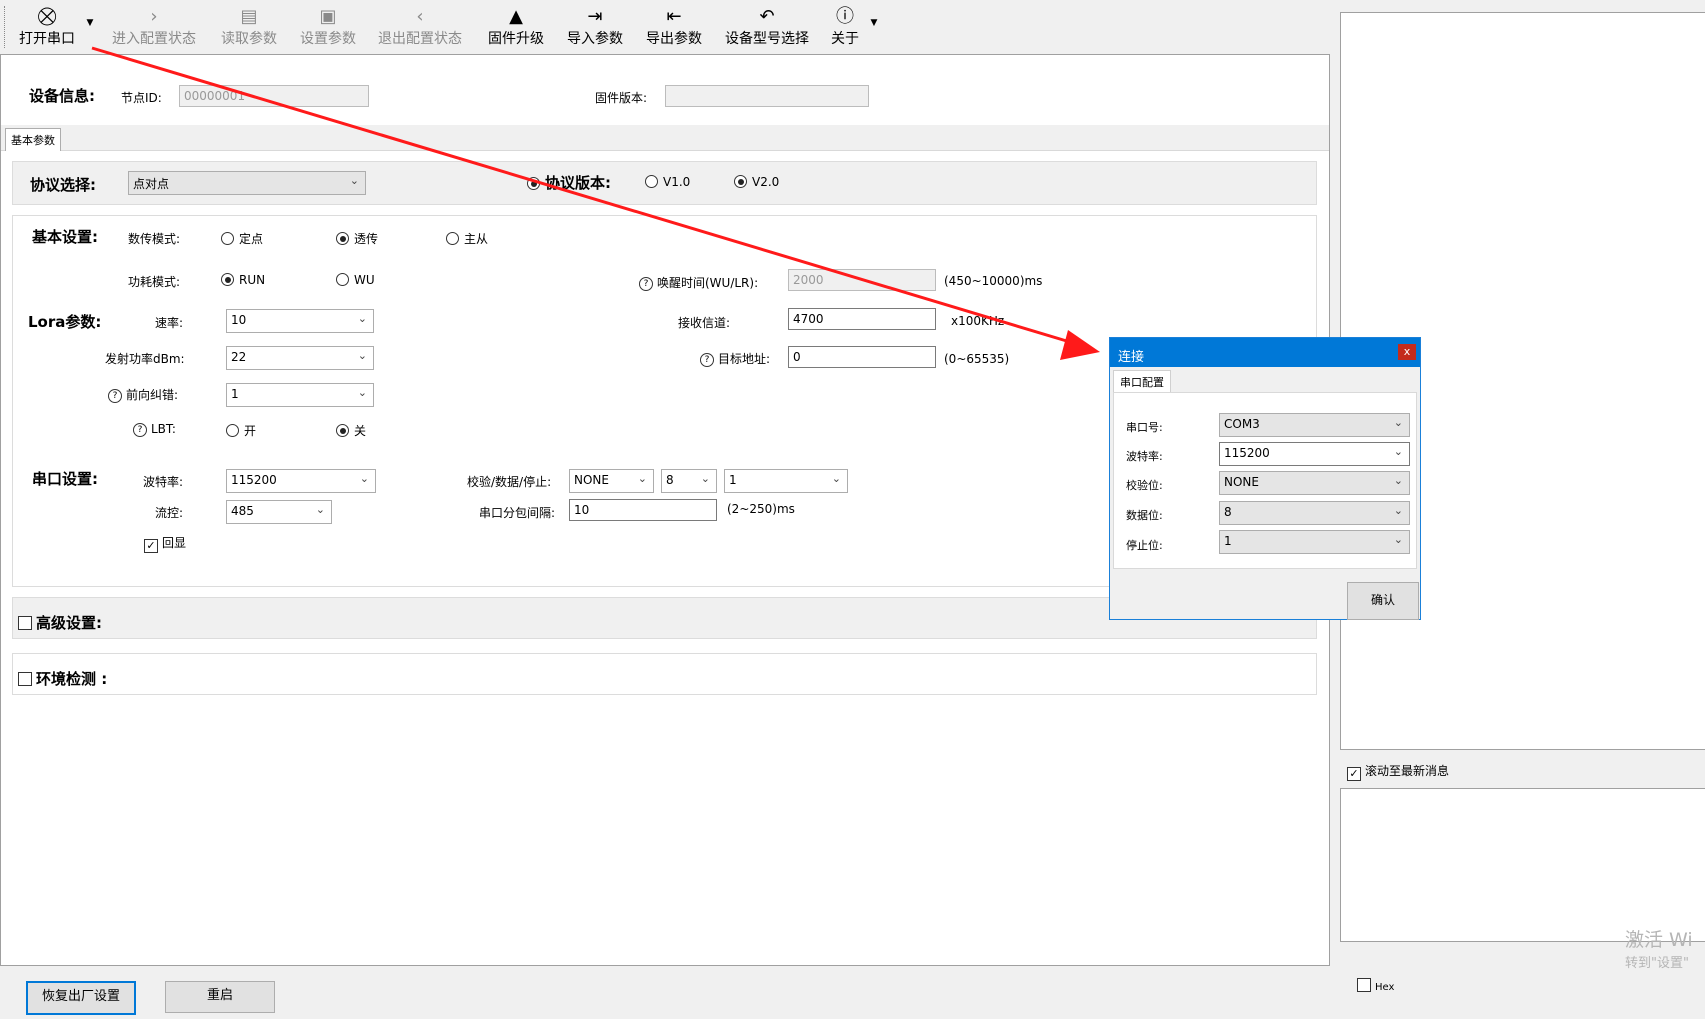  I want to click on serial-baud-select-value: 115200, so click(254, 480).